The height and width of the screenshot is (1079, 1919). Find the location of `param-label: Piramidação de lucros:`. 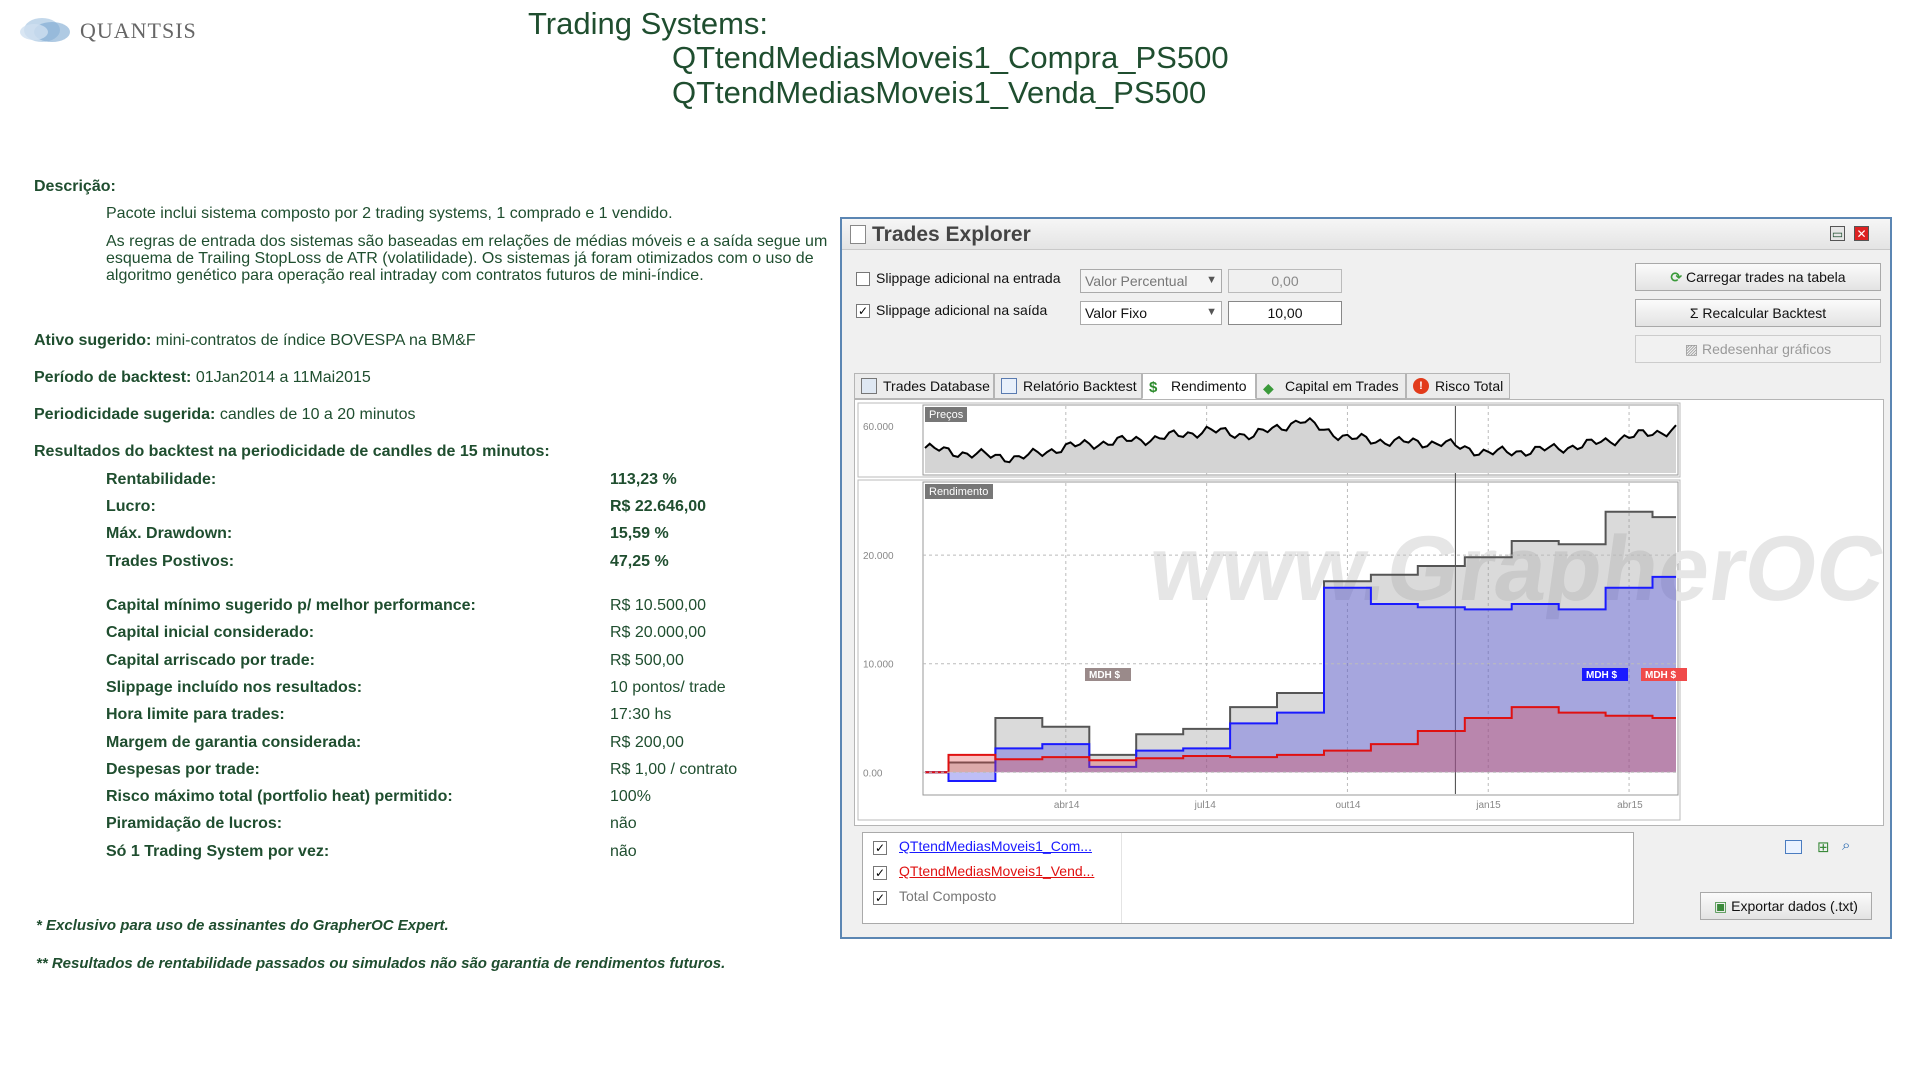

param-label: Piramidação de lucros: is located at coordinates (194, 823).